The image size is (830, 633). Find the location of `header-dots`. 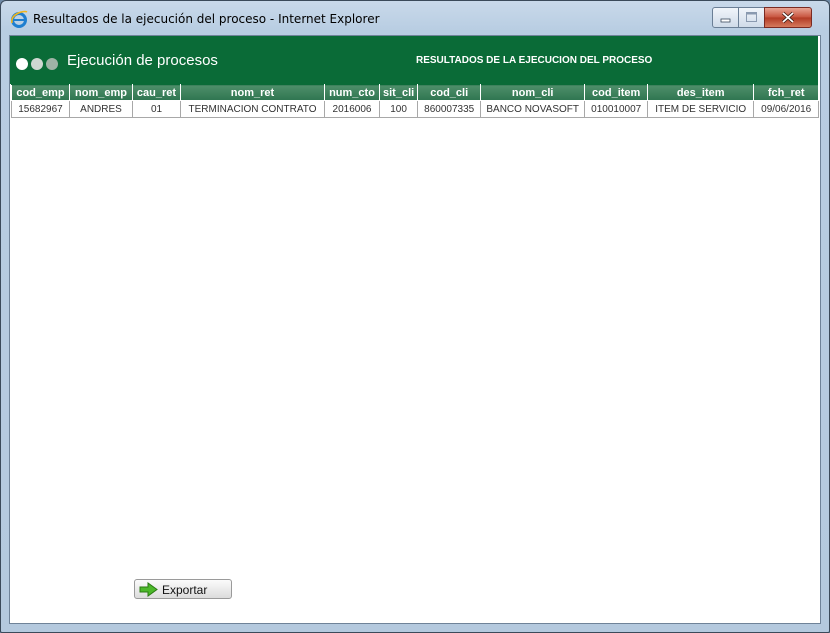

header-dots is located at coordinates (38, 64).